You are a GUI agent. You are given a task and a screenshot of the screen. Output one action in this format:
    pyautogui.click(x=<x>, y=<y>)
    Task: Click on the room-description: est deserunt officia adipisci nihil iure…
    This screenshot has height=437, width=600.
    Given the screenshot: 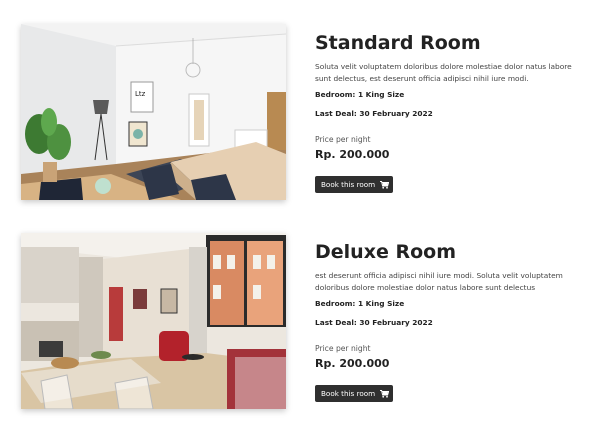 What is the action you would take?
    pyautogui.click(x=439, y=281)
    